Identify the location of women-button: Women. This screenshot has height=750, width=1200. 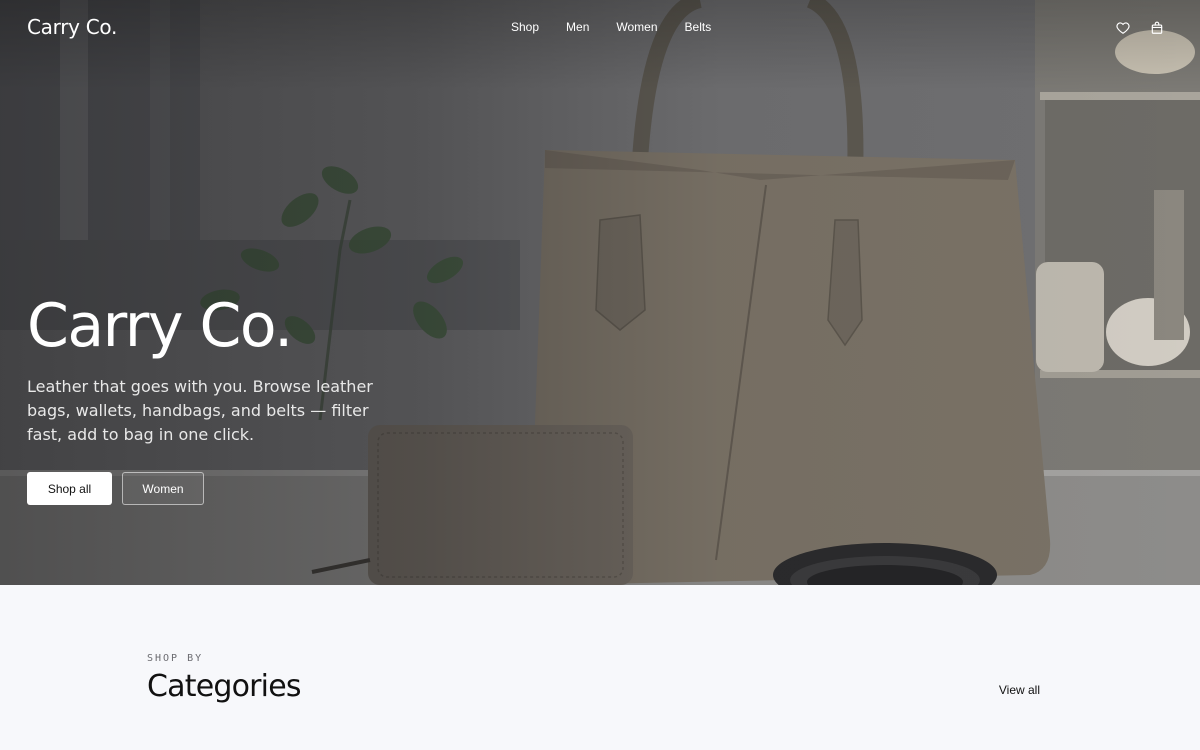
(163, 488).